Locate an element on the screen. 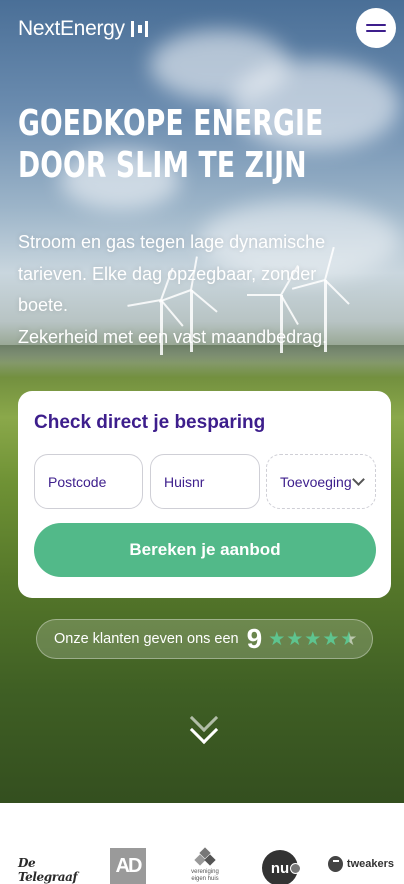  rating-stars: ★ ★ ★ ★ ★ is located at coordinates (313, 639).